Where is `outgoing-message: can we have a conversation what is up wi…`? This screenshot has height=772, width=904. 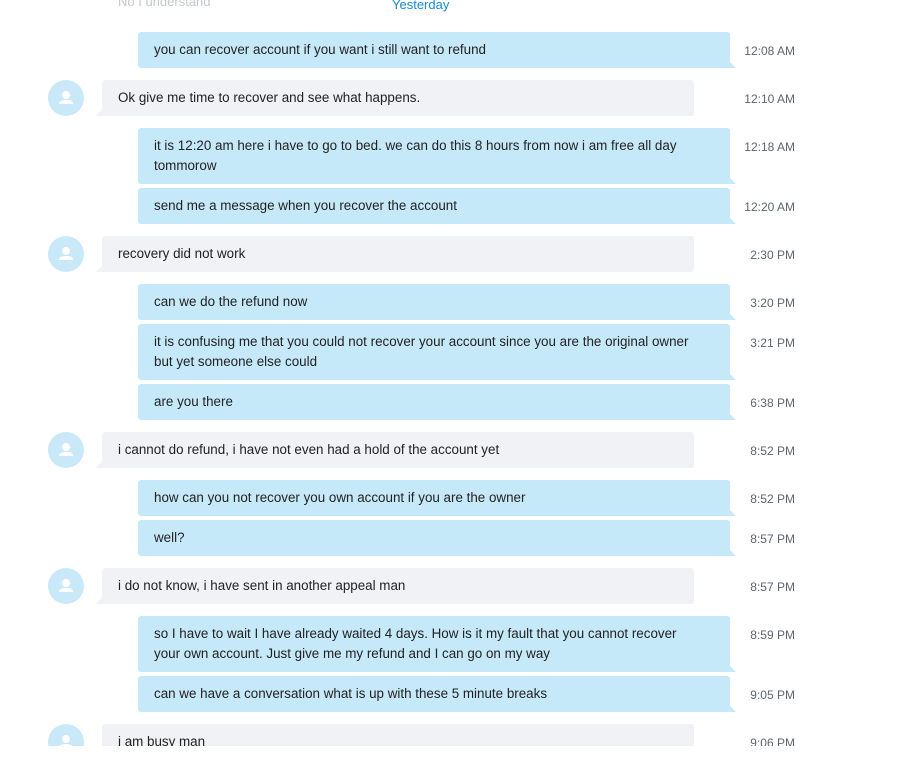
outgoing-message: can we have a conversation what is up wi… is located at coordinates (437, 694).